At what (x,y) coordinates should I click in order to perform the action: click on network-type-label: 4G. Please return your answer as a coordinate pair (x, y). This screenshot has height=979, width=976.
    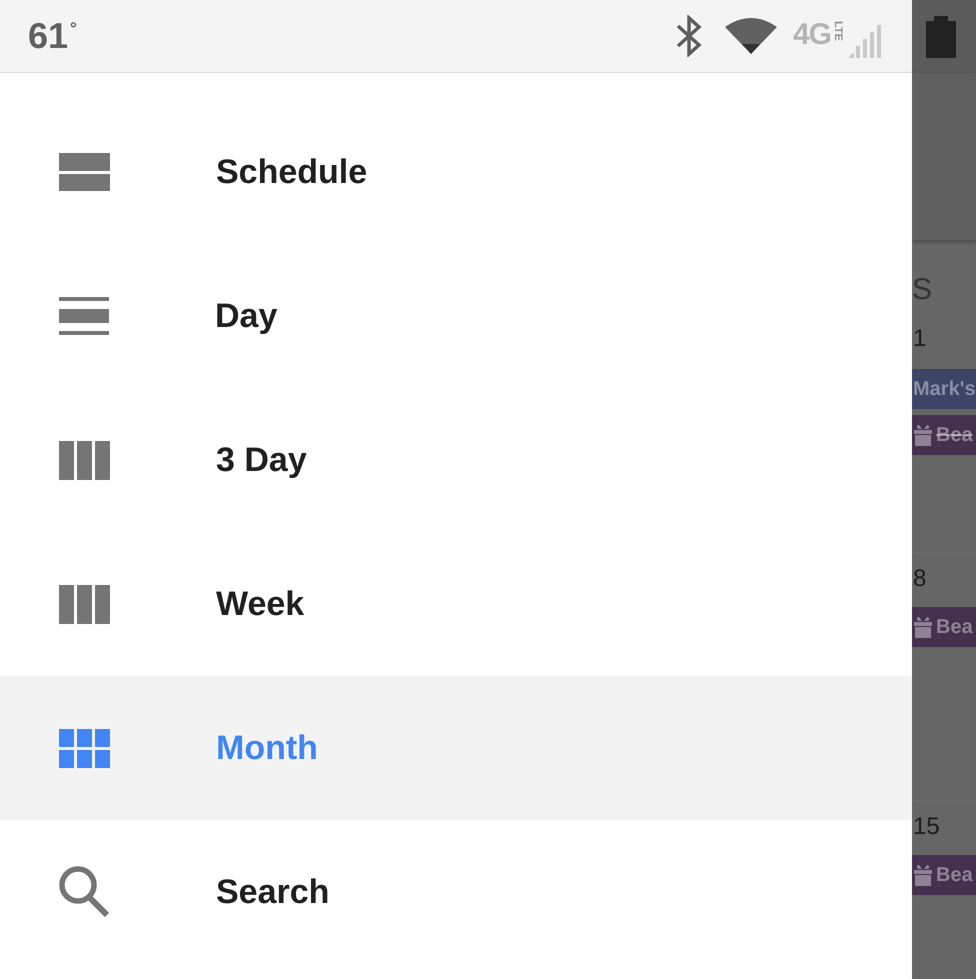
    Looking at the image, I should click on (811, 35).